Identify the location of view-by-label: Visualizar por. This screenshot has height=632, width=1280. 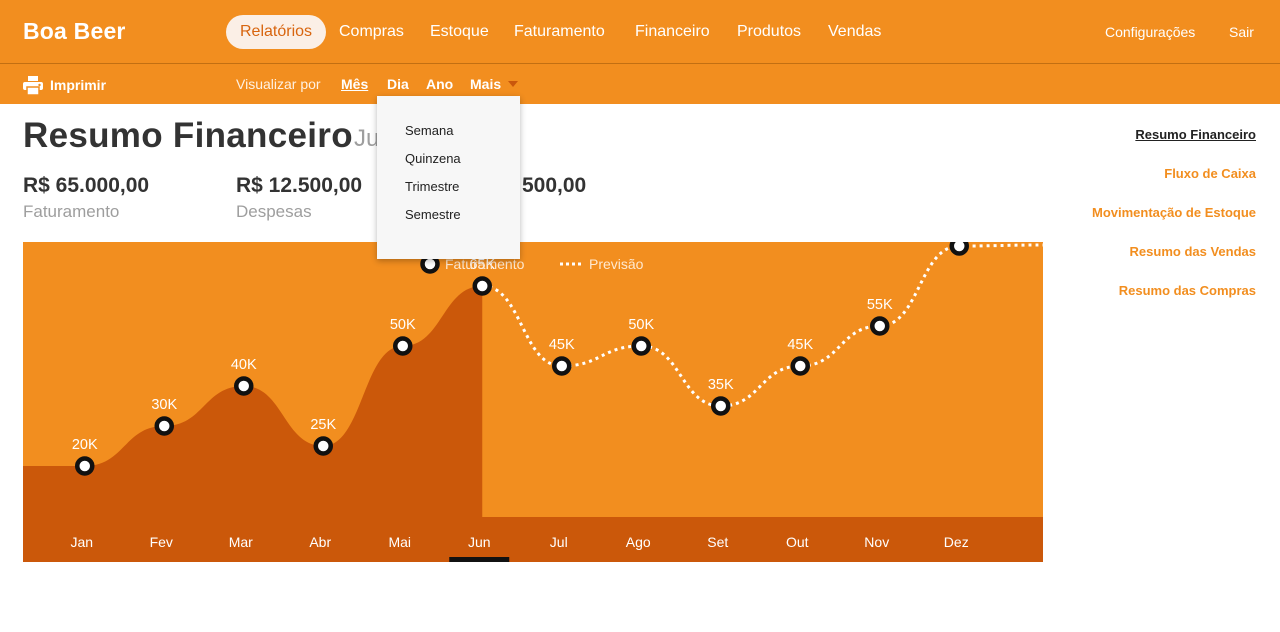
(278, 84).